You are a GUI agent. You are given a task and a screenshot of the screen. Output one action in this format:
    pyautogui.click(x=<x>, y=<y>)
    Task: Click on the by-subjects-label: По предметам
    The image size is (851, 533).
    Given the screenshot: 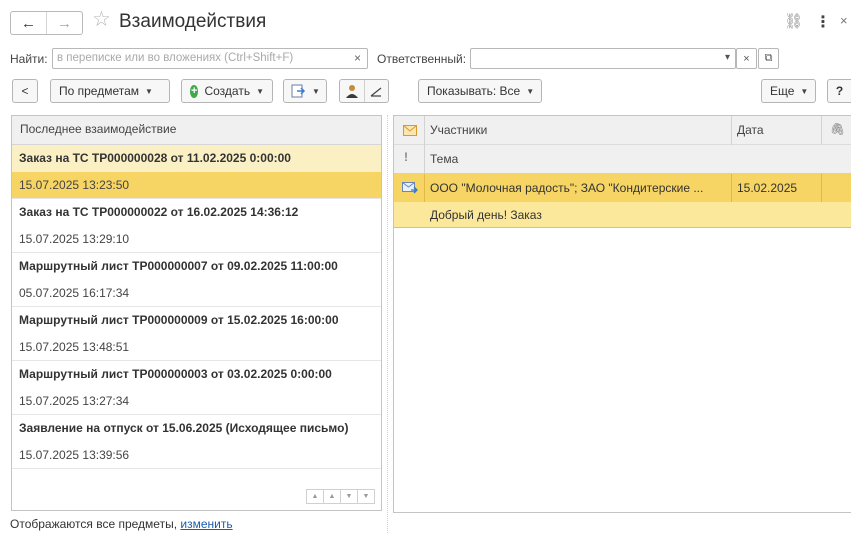 What is the action you would take?
    pyautogui.click(x=99, y=91)
    